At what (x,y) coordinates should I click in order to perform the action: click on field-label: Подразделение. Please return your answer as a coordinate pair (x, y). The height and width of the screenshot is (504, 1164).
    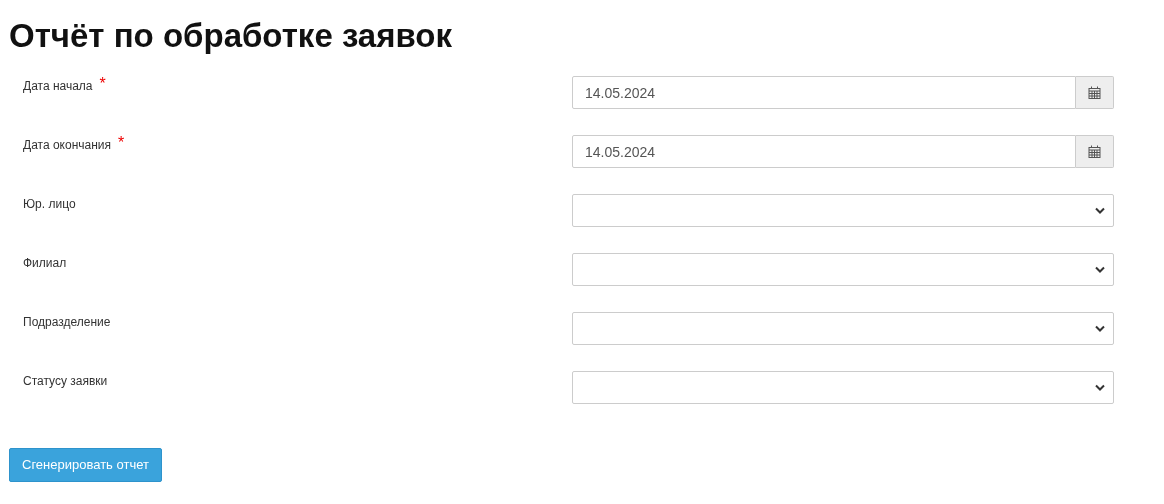
    Looking at the image, I should click on (67, 322).